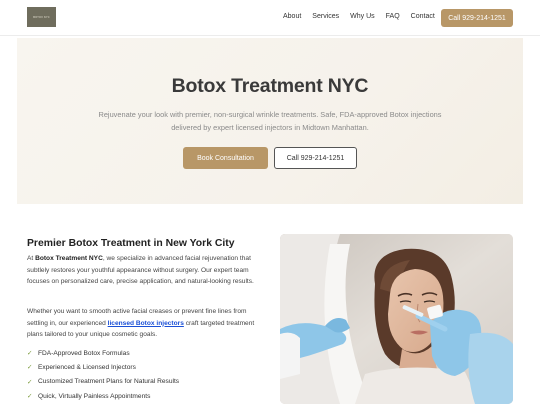  I want to click on nav-contact: Contact, so click(423, 16).